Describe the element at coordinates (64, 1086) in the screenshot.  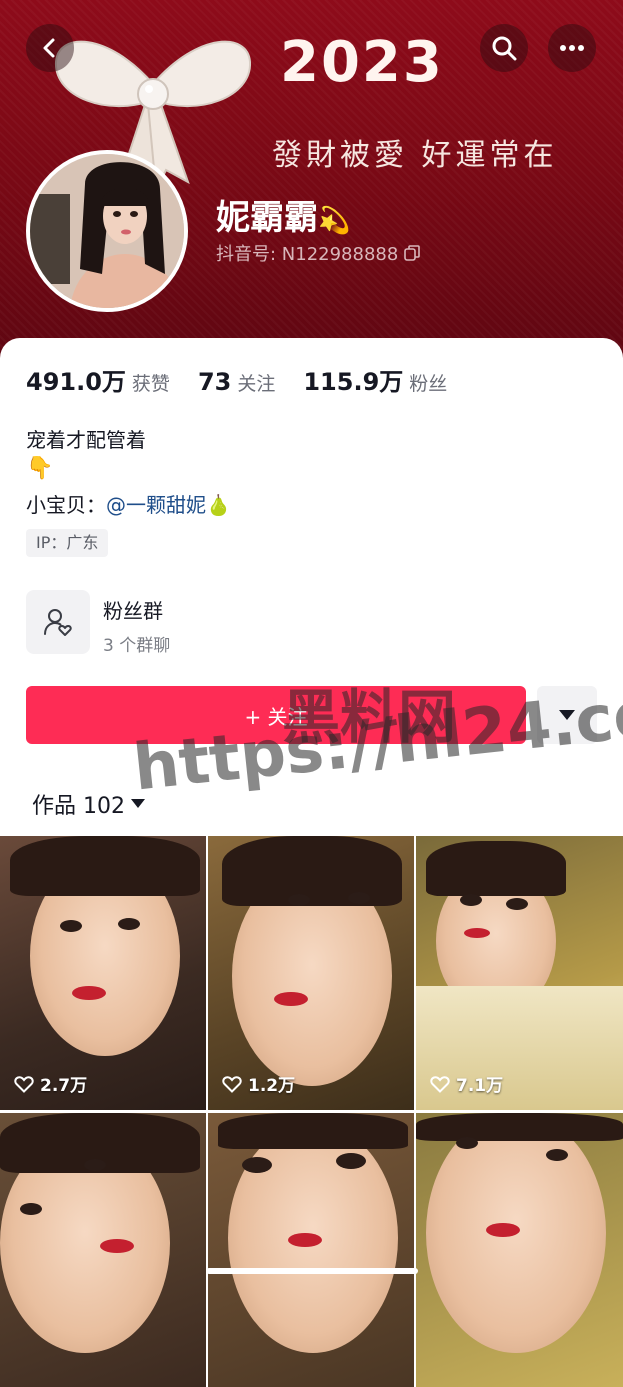
I see `like-count-text: 2.7万` at that location.